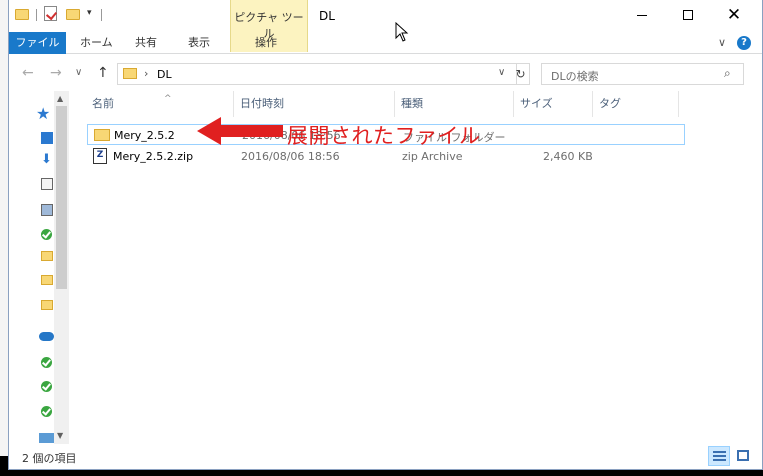 The image size is (763, 476). What do you see at coordinates (160, 104) in the screenshot?
I see `column-header-name: 名前 ^` at bounding box center [160, 104].